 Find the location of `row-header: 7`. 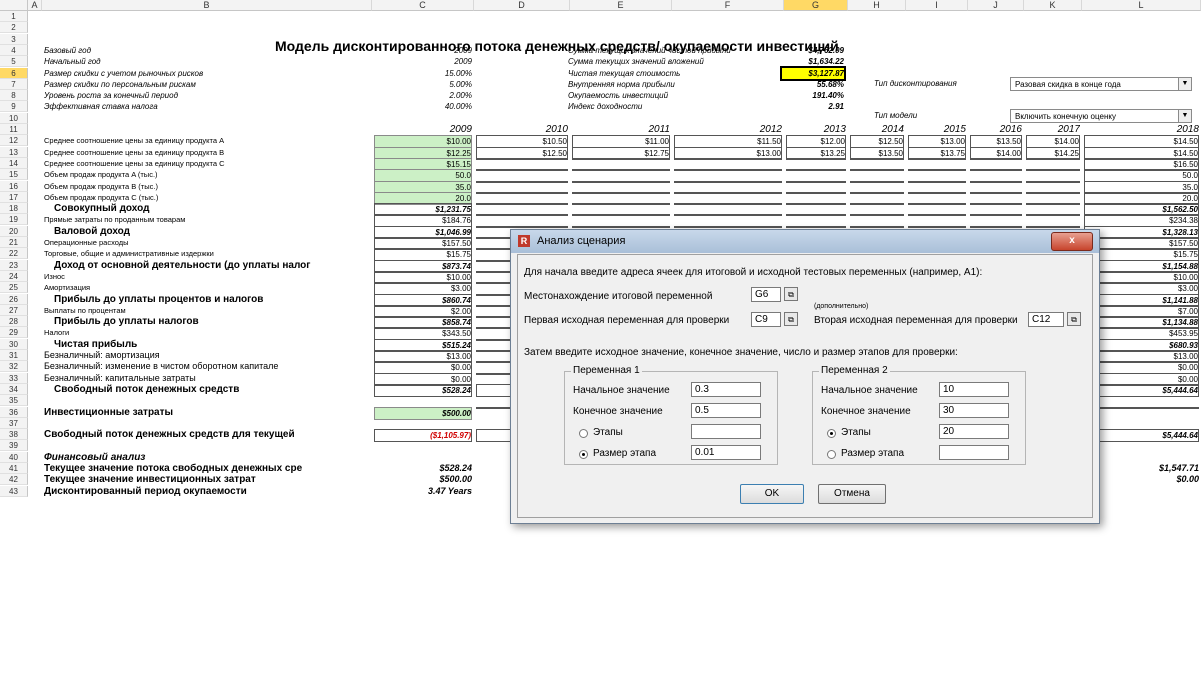

row-header: 7 is located at coordinates (14, 84).